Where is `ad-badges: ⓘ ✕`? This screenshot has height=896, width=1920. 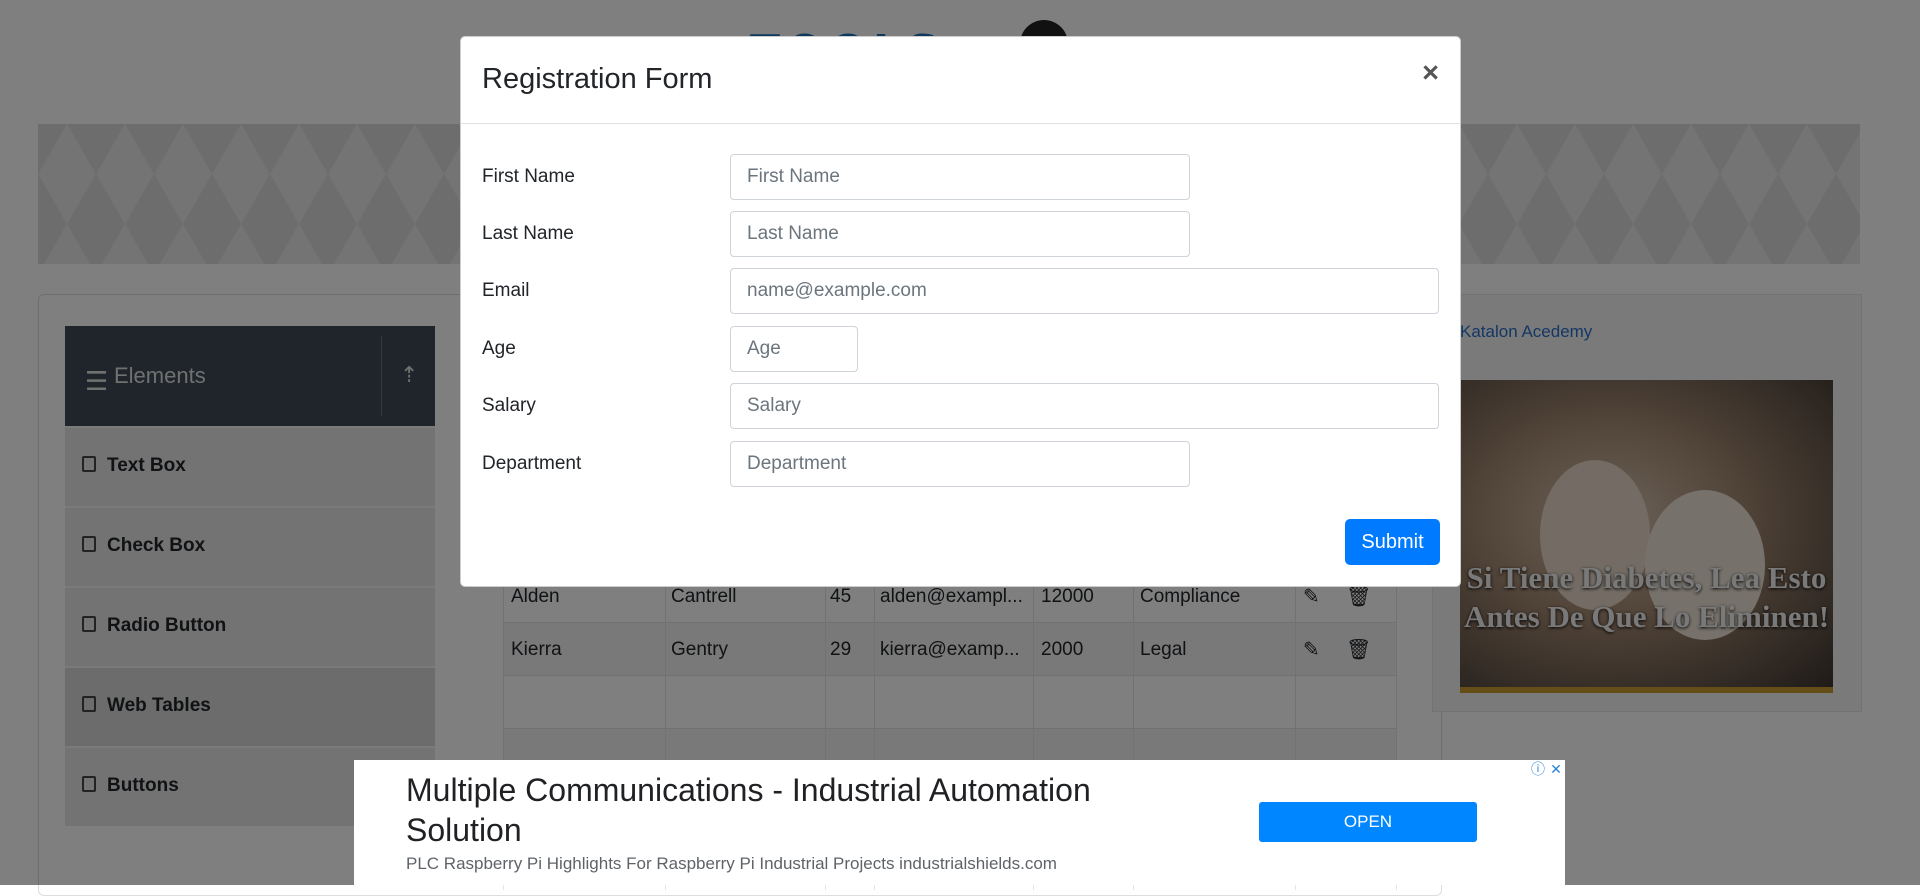 ad-badges: ⓘ ✕ is located at coordinates (1547, 769).